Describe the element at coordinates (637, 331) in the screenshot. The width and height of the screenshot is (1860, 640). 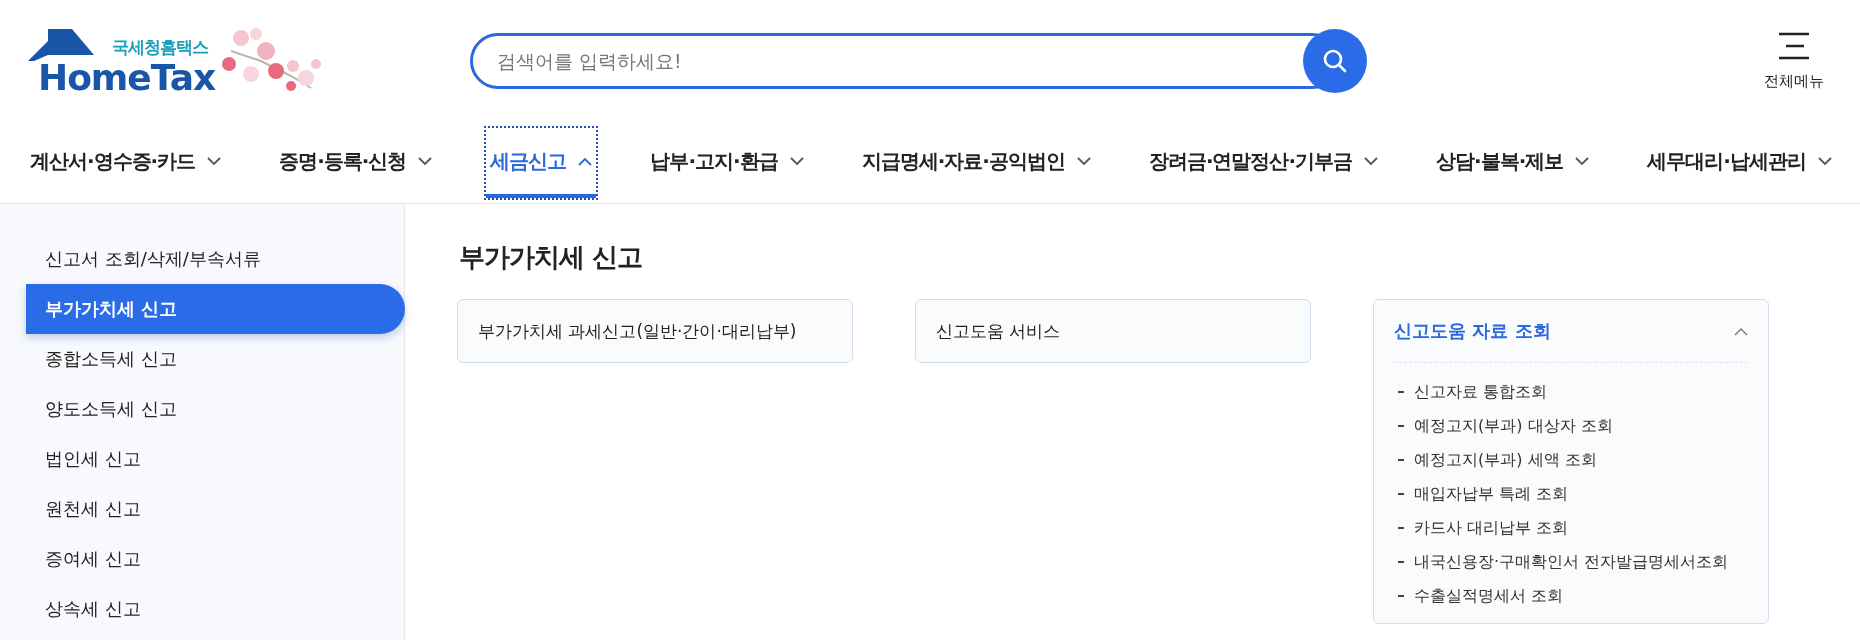
I see `card-title-link: 부가가치세 과세신고(일반·간이·대리납부)` at that location.